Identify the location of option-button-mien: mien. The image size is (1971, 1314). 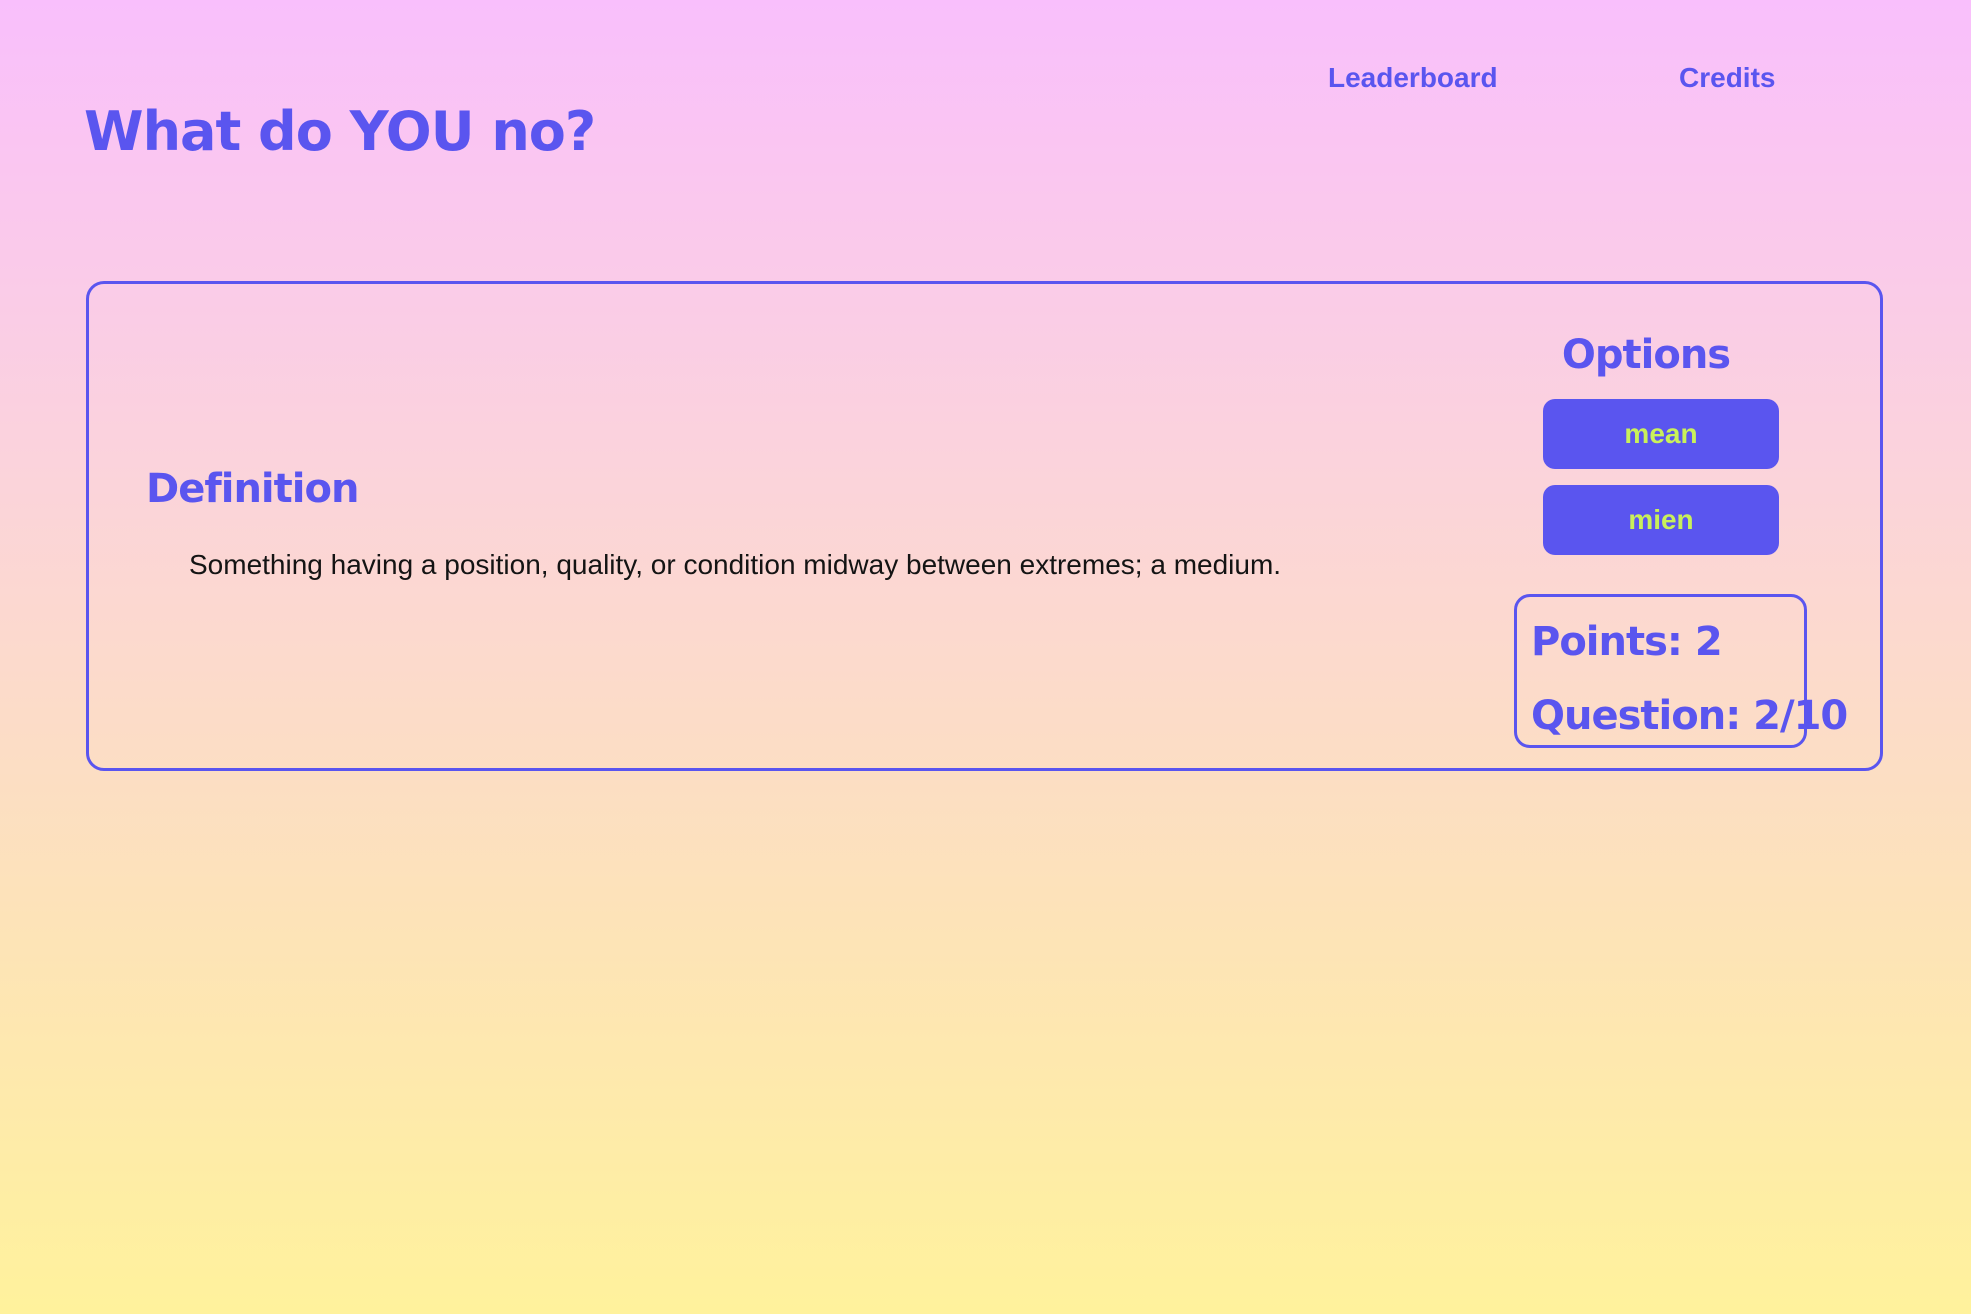
(1661, 520).